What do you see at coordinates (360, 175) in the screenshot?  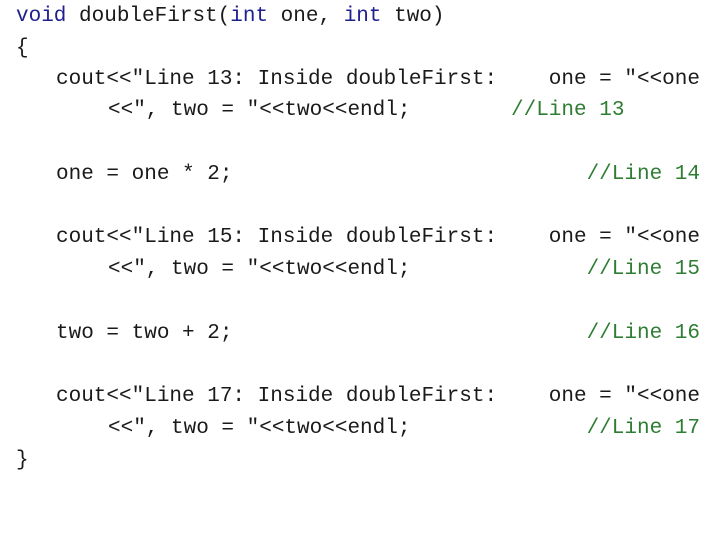 I see `code-line: one = one * 2; //Line 14` at bounding box center [360, 175].